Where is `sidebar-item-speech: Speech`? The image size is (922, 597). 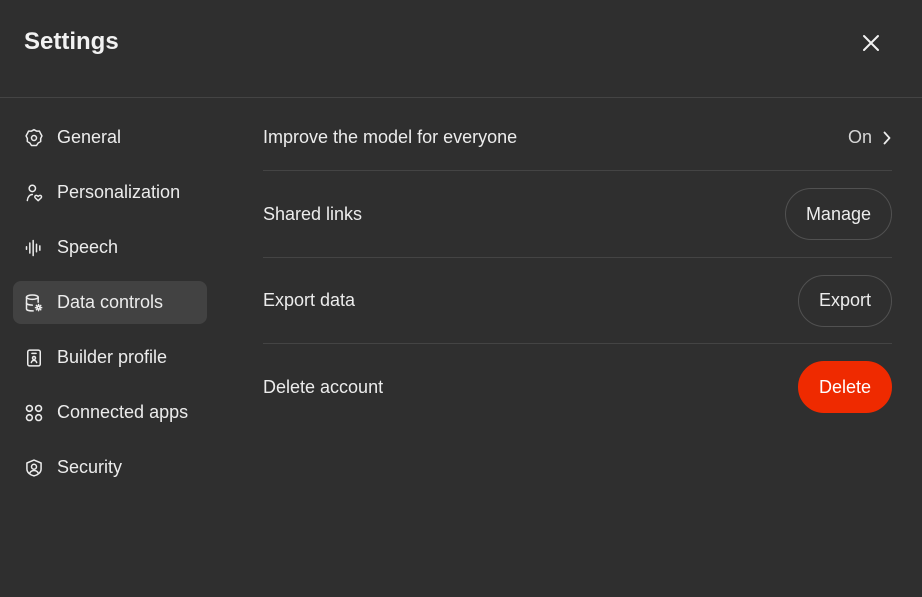
sidebar-item-speech: Speech is located at coordinates (110, 247).